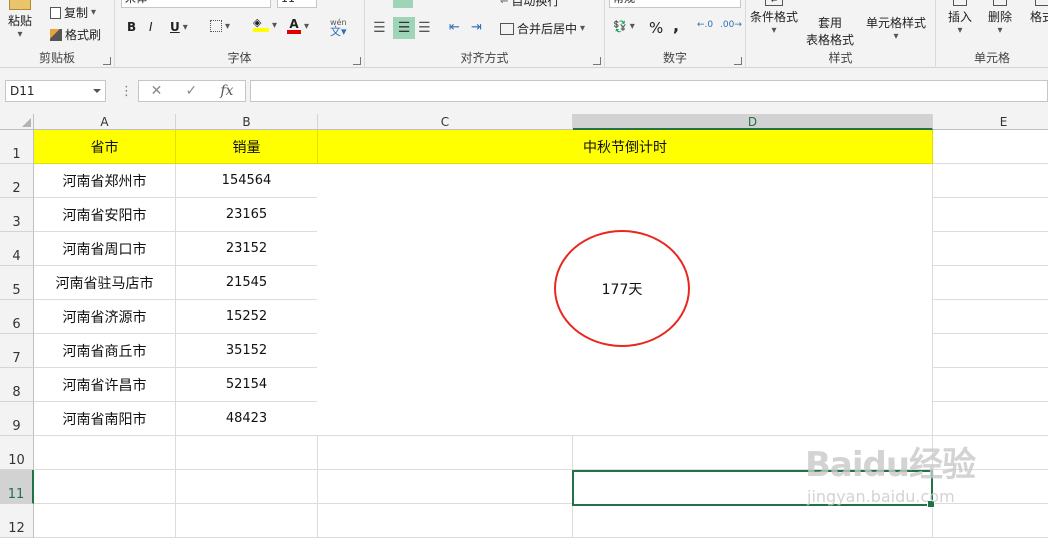  I want to click on cell-b10, so click(247, 453).